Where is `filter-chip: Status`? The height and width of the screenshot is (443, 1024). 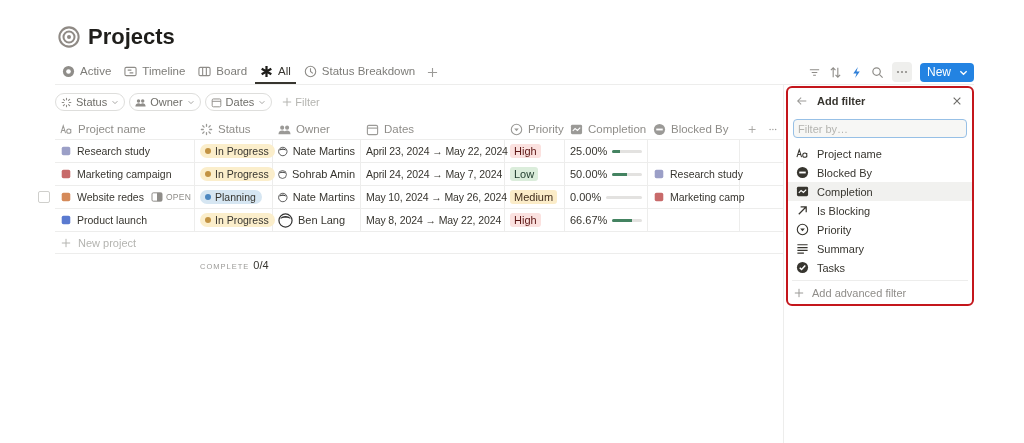
filter-chip: Status is located at coordinates (90, 102).